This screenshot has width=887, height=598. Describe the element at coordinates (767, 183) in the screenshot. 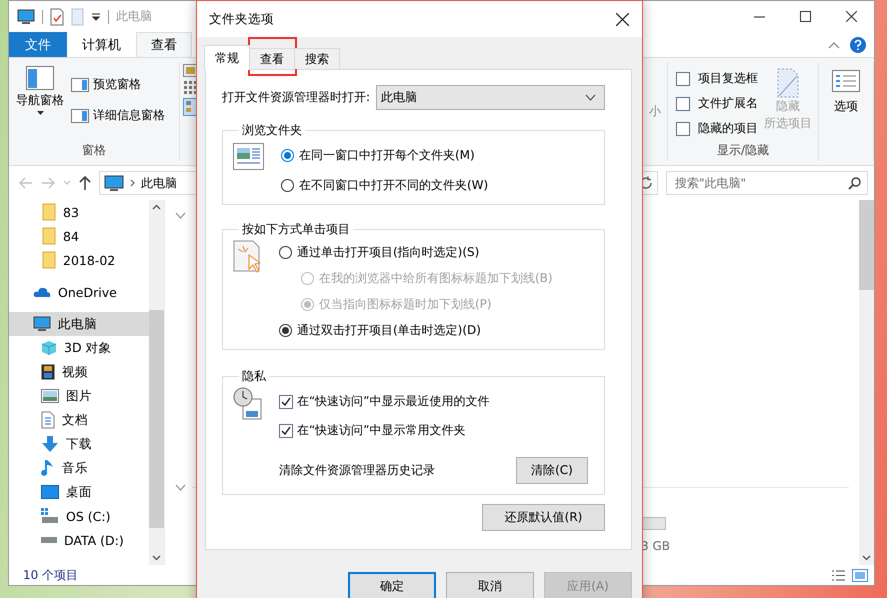

I see `search-field: 搜索"此电脑"` at that location.